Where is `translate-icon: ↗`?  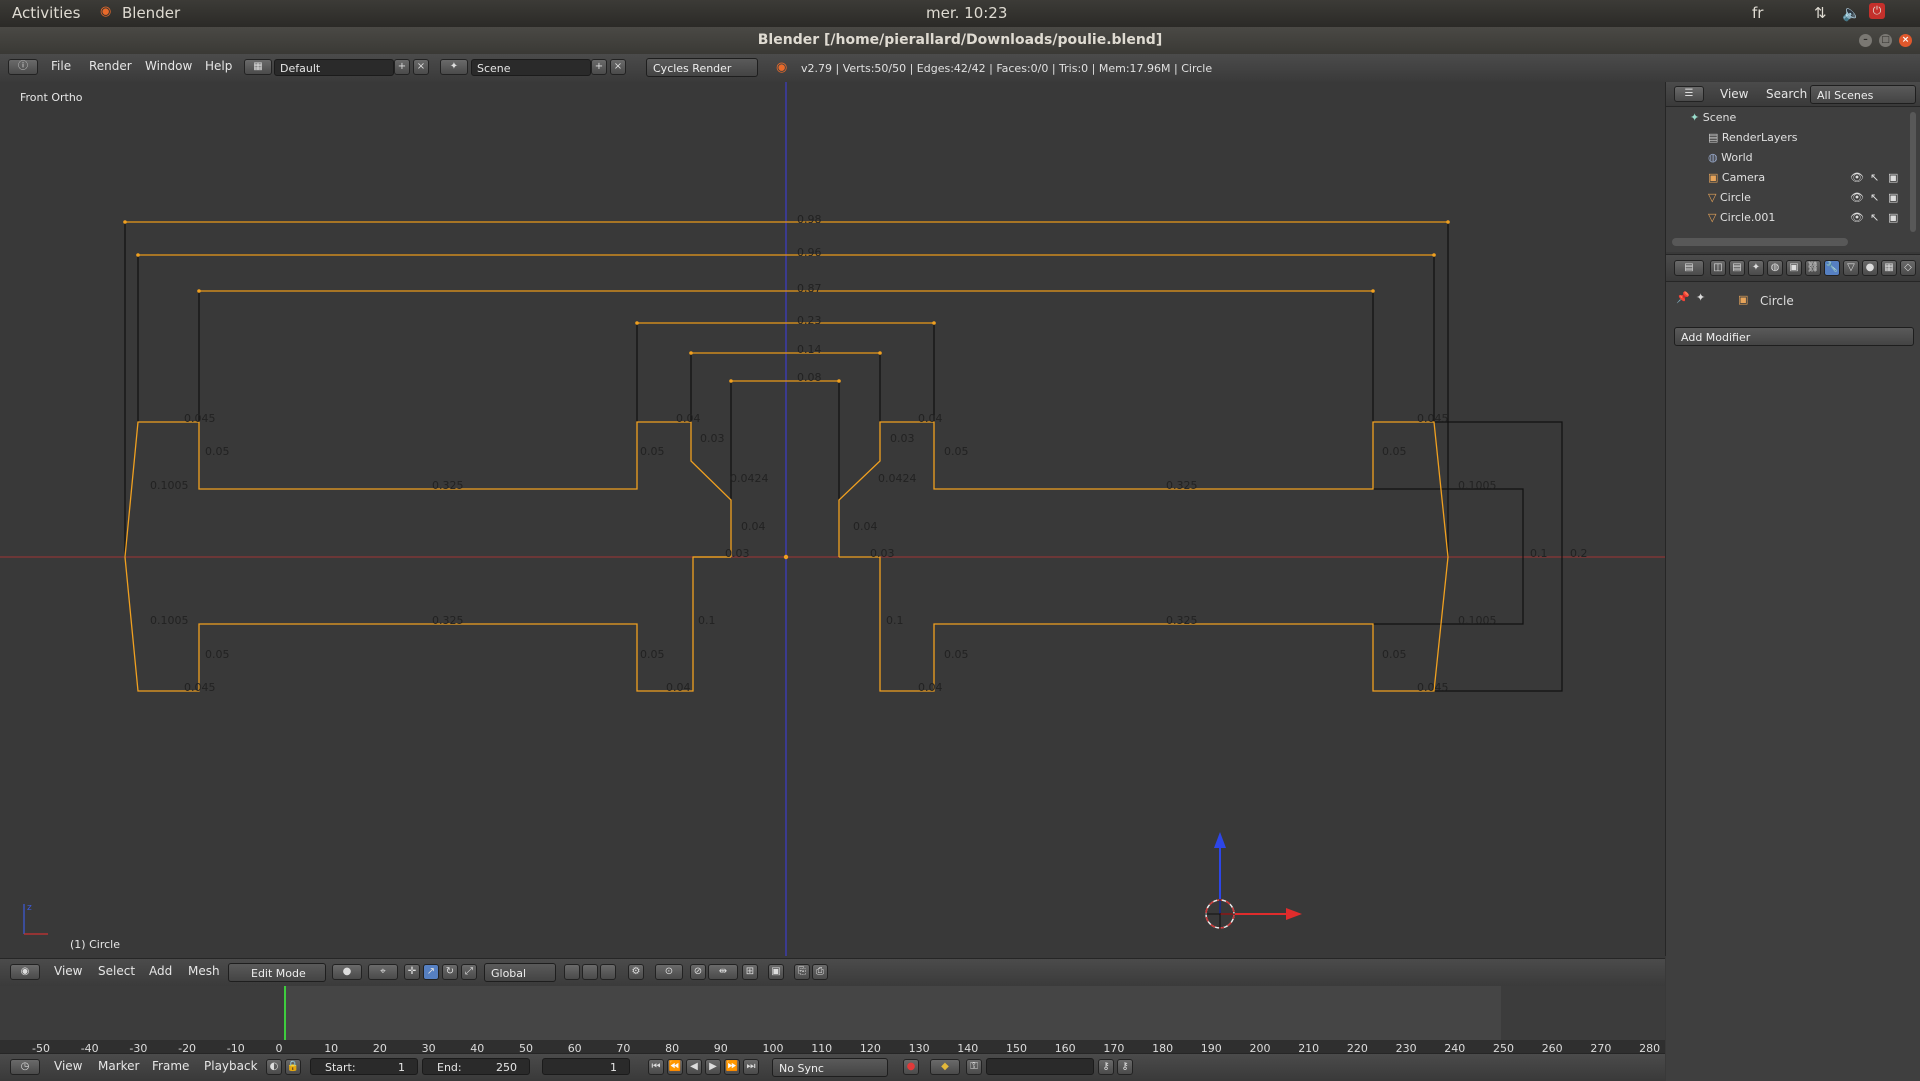
translate-icon: ↗ is located at coordinates (431, 972).